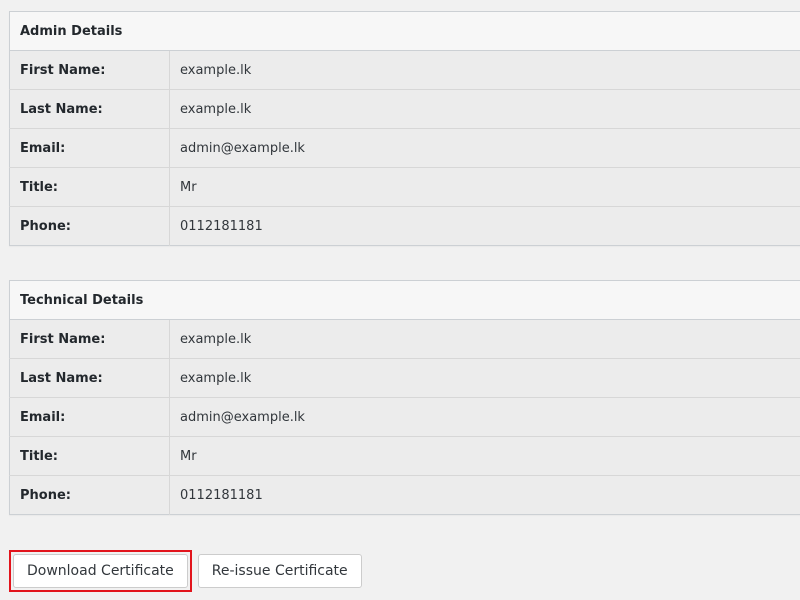 The width and height of the screenshot is (800, 600). I want to click on admin-first-name-label: First Name:, so click(89, 70).